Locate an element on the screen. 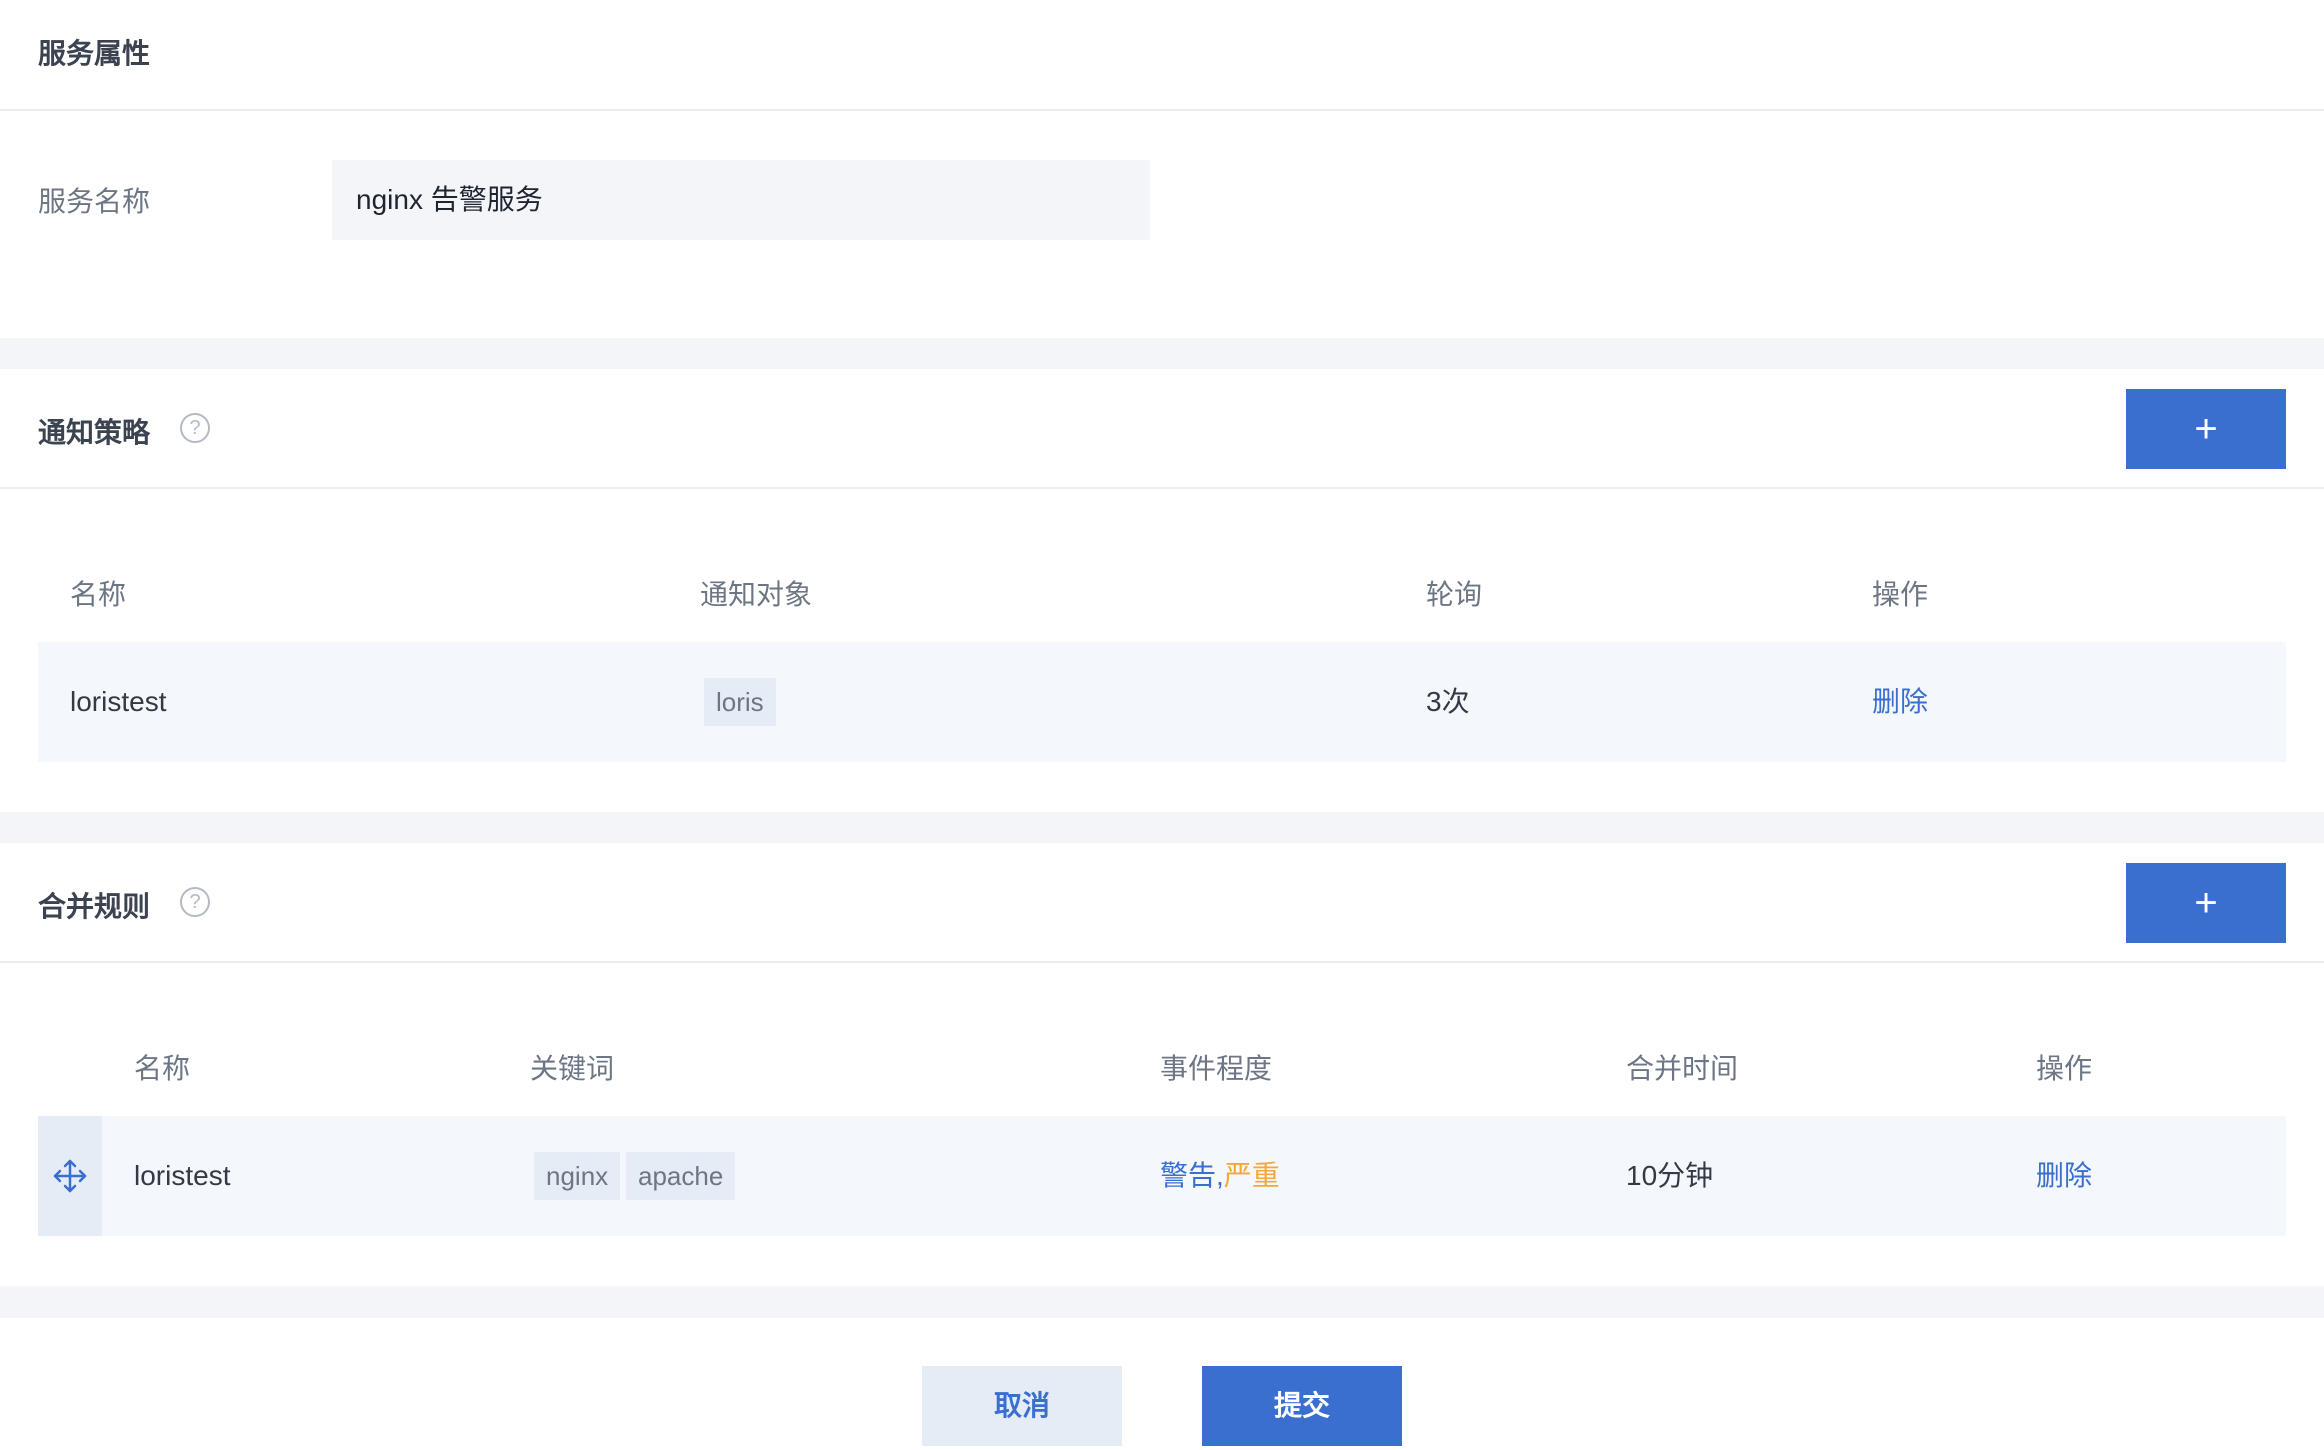 The image size is (2324, 1450). merge-section-header: 合并规则 ? + is located at coordinates (1162, 903).